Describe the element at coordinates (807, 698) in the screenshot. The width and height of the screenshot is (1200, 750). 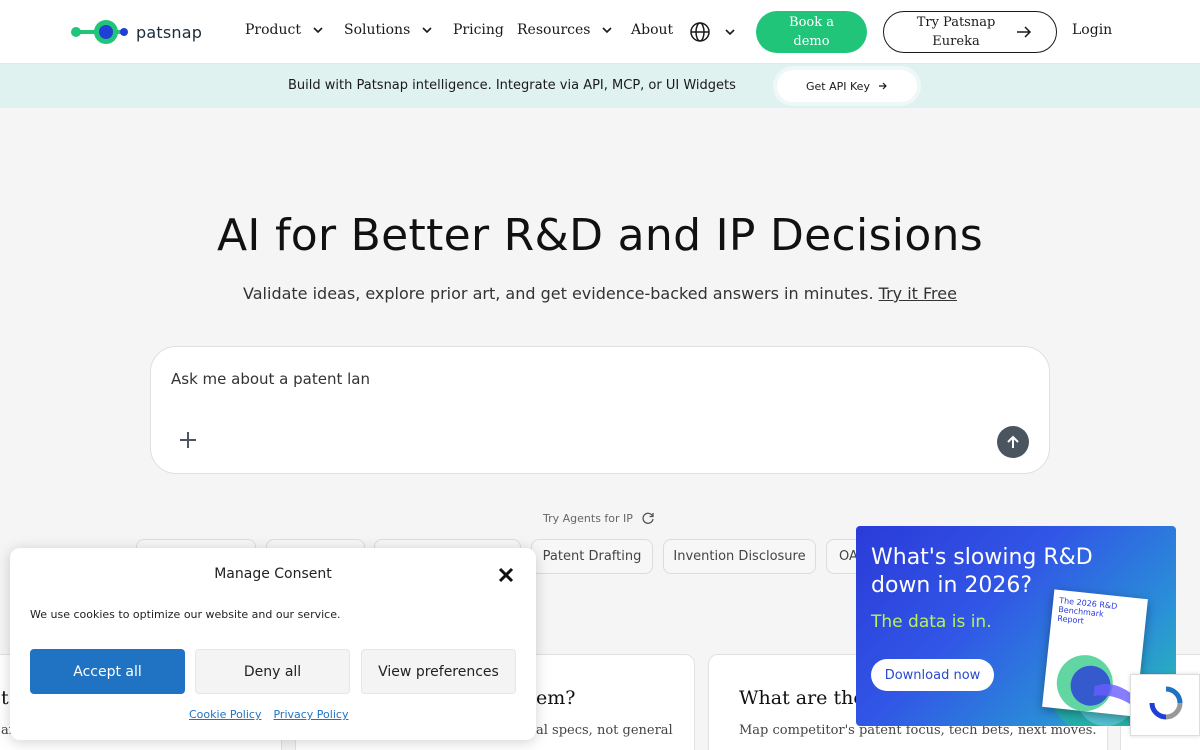
I see `card-title: What are they` at that location.